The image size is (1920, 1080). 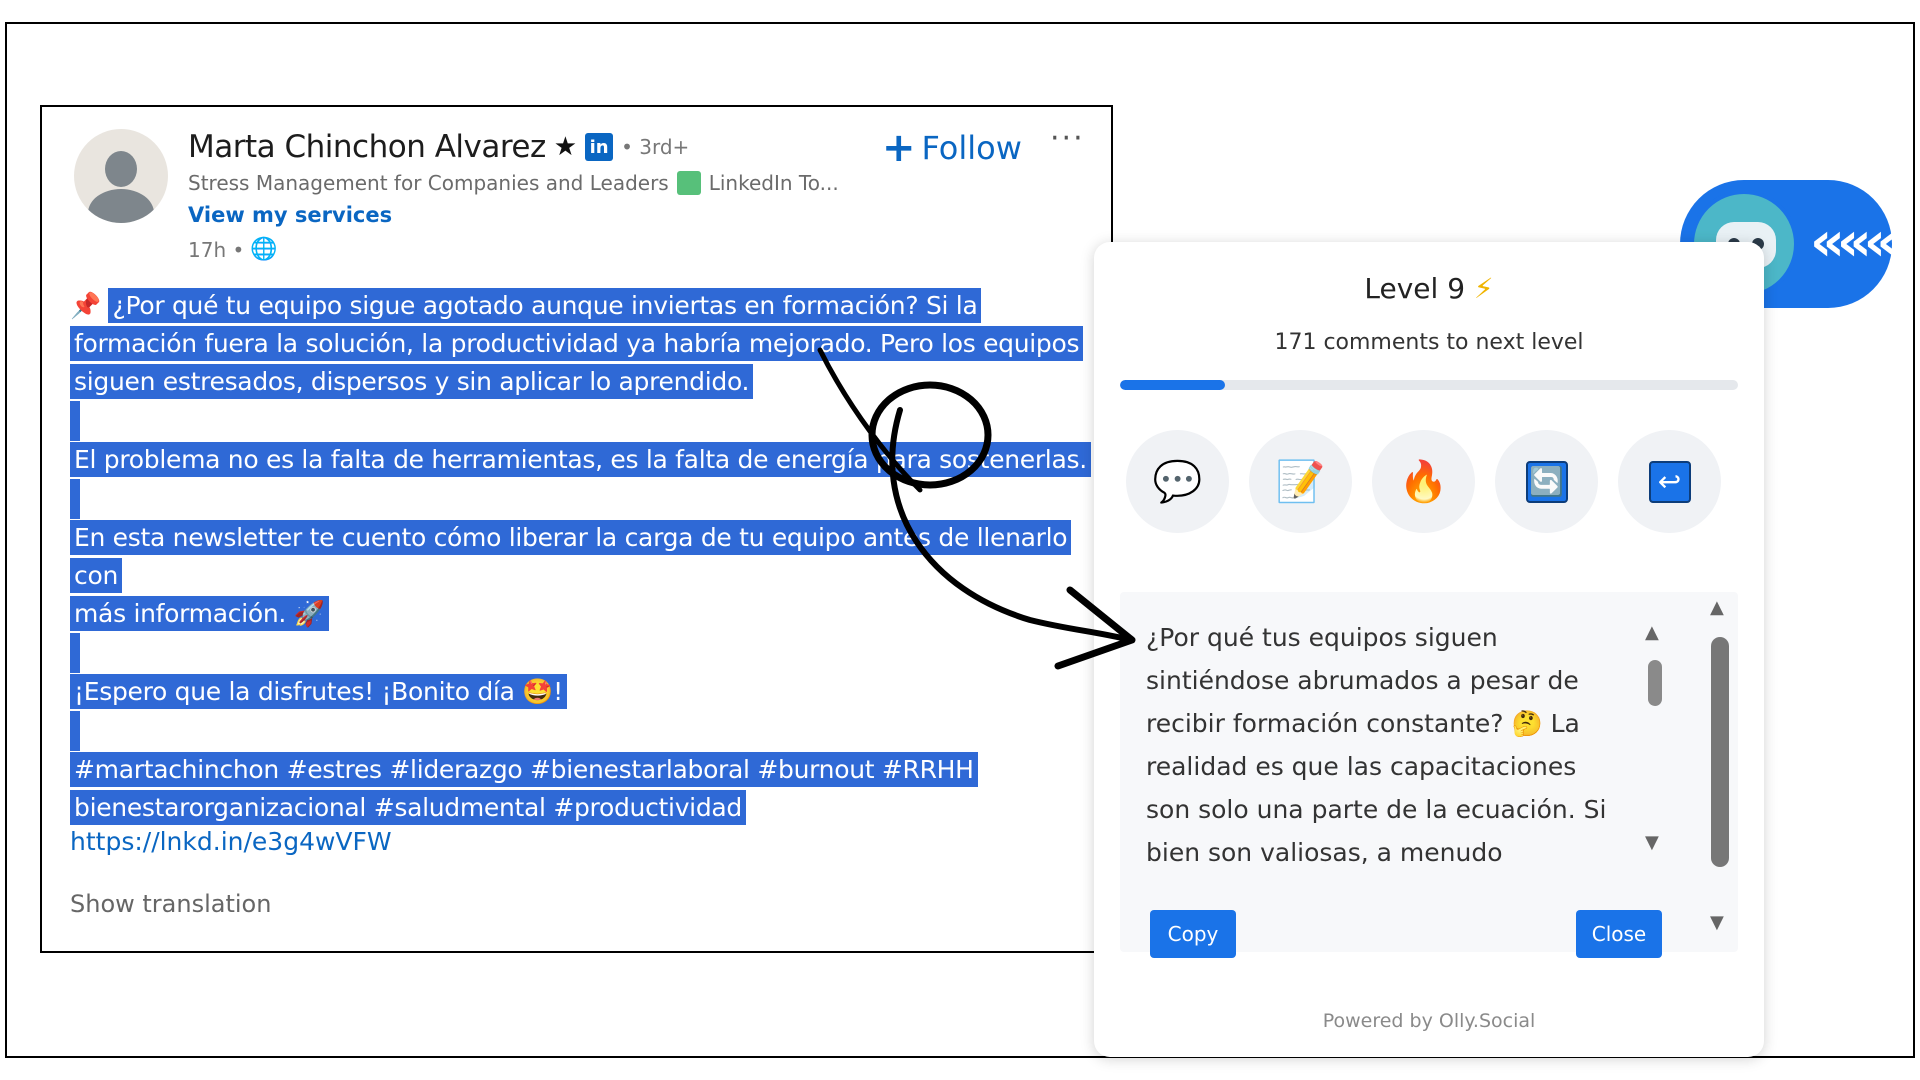 I want to click on level-indicator: Level 9 ⚡, so click(x=1429, y=288).